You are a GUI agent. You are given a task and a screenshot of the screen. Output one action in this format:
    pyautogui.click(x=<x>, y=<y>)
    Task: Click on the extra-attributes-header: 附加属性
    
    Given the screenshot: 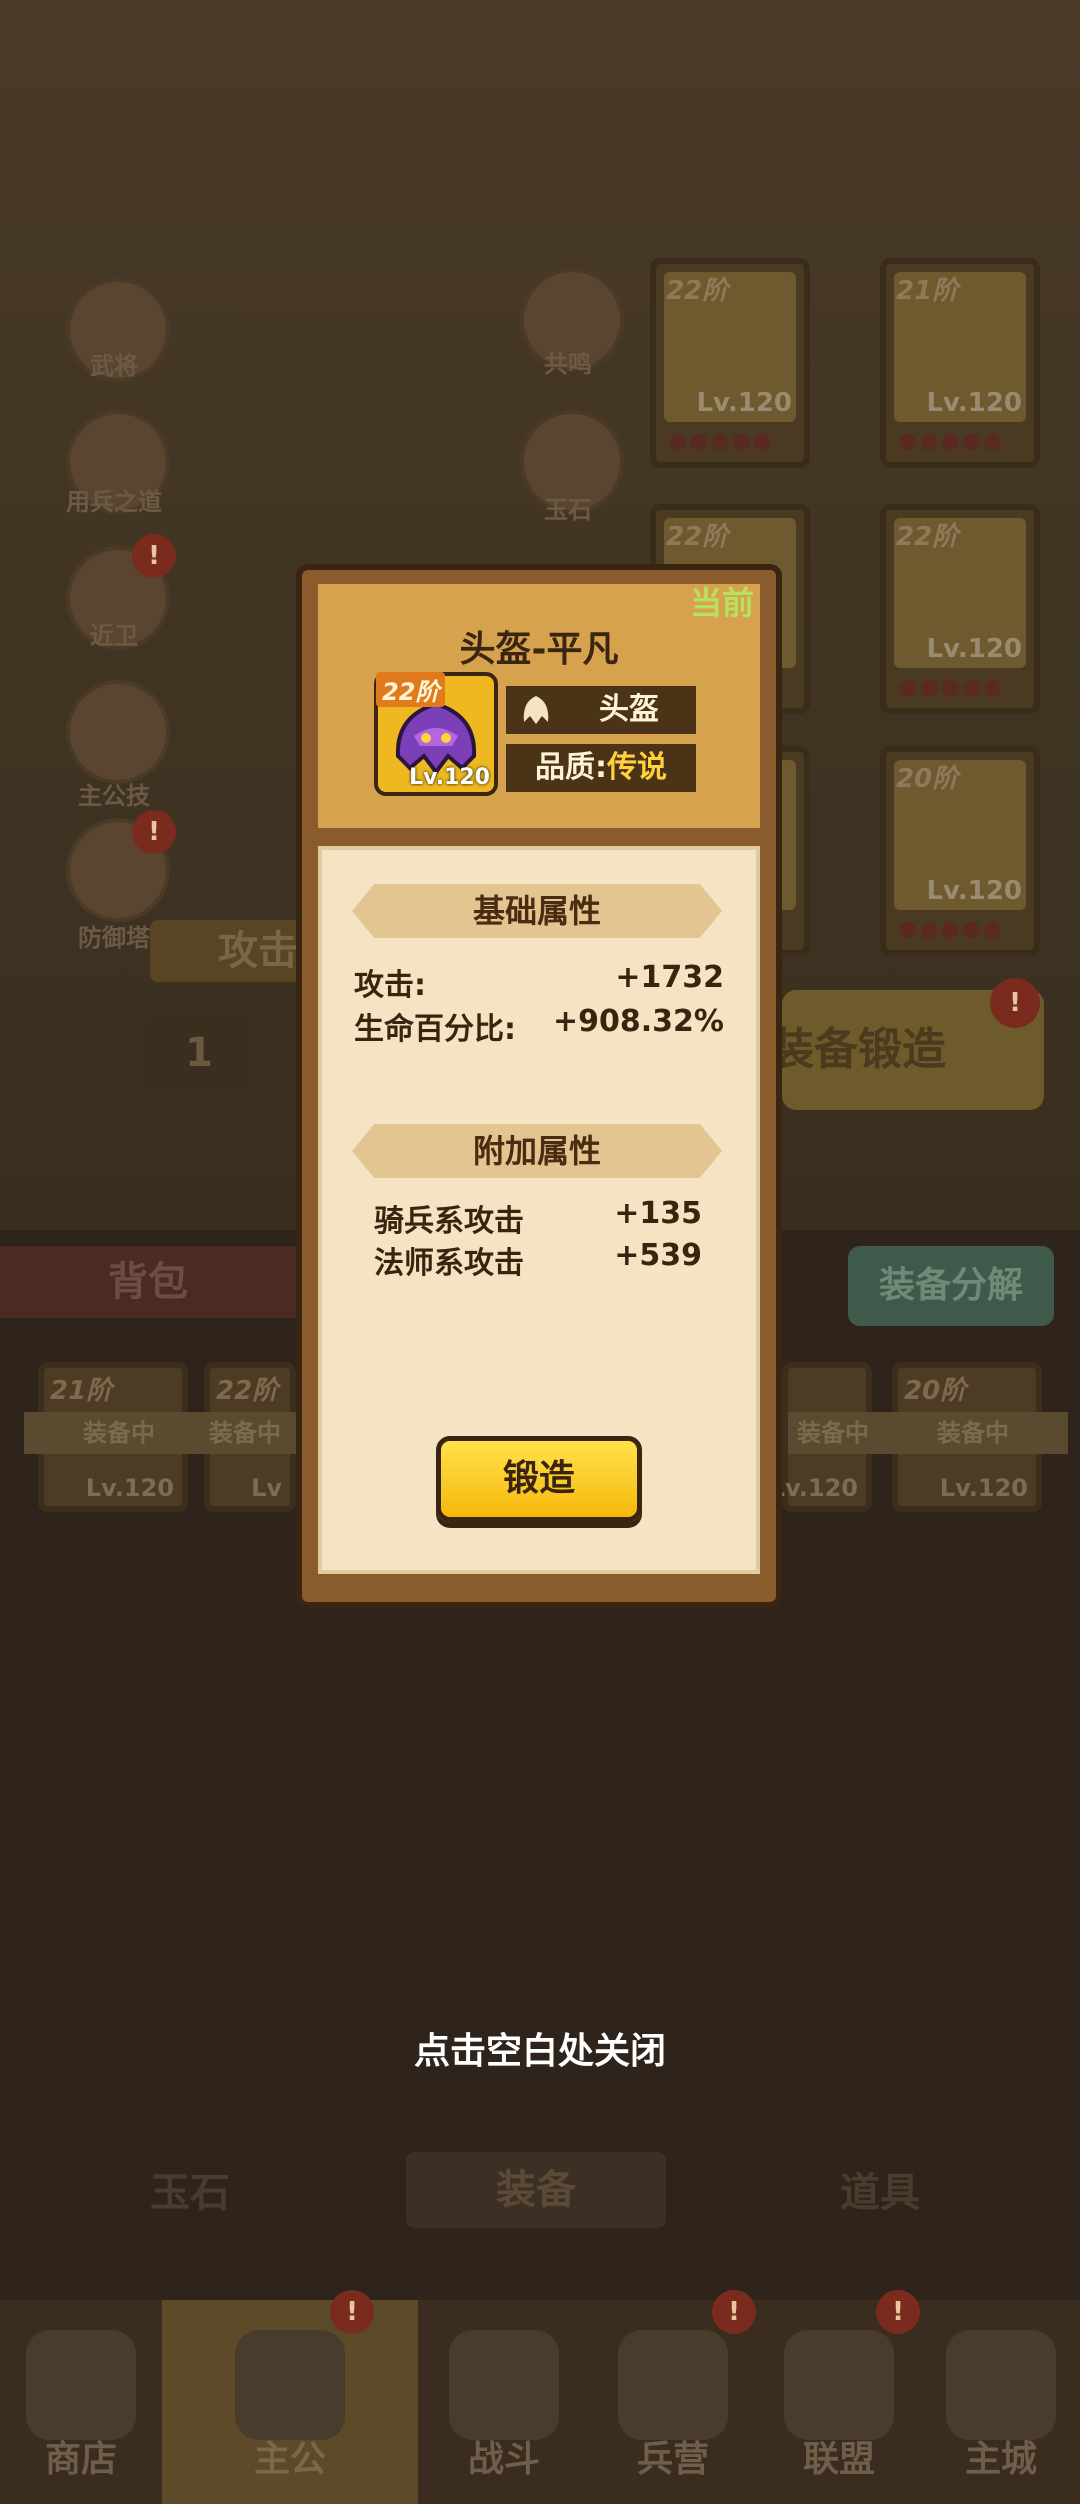 What is the action you would take?
    pyautogui.click(x=537, y=1151)
    